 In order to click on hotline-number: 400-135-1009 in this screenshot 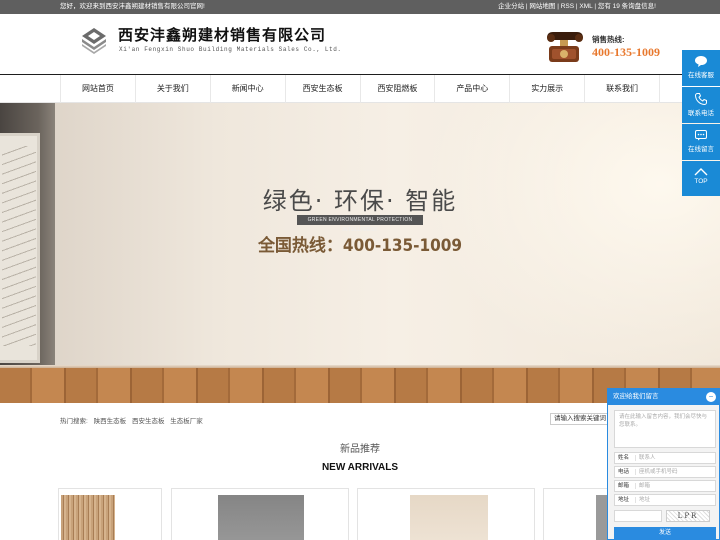, I will do `click(626, 52)`.